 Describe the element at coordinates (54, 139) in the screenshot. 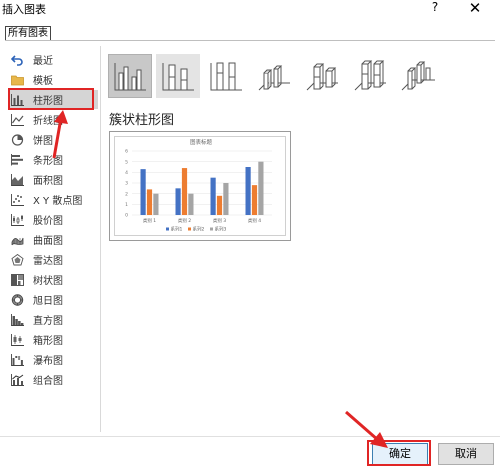

I see `sidebar-item-pie: 饼图` at that location.